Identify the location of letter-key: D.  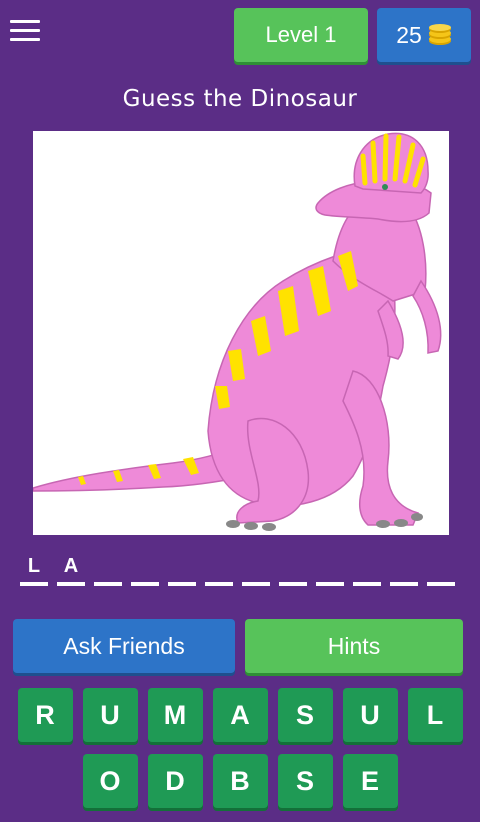
(175, 781).